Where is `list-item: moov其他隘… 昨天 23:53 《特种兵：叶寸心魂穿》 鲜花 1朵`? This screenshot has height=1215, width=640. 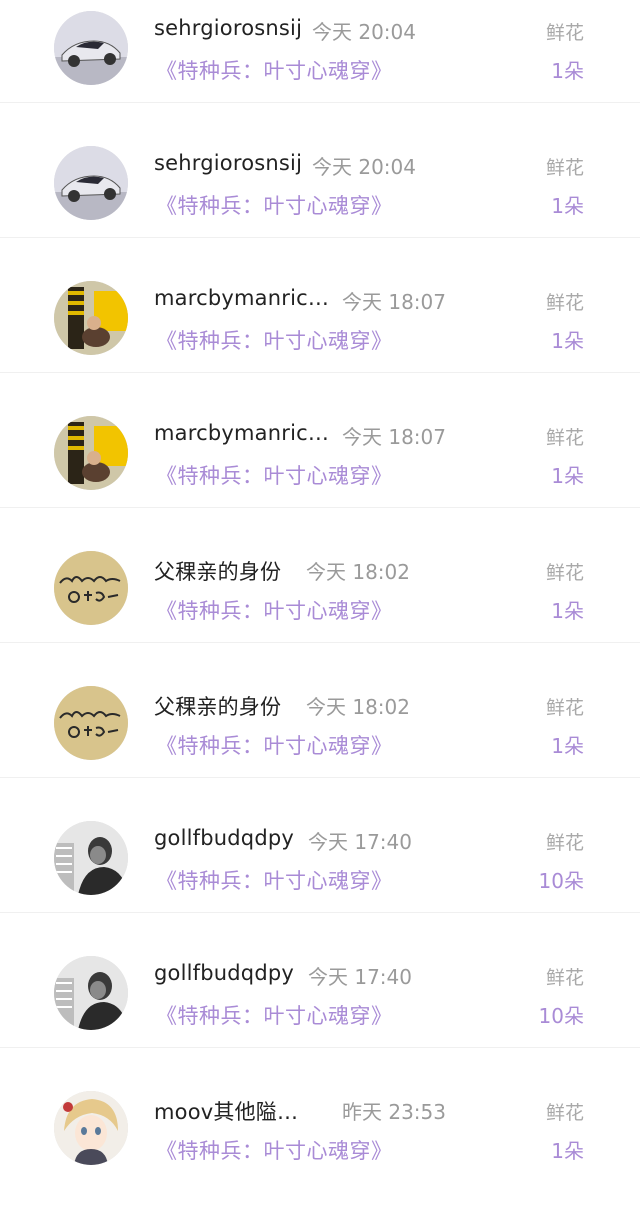 list-item: moov其他隘… 昨天 23:53 《特种兵：叶寸心魂穿》 鲜花 1朵 is located at coordinates (320, 1147).